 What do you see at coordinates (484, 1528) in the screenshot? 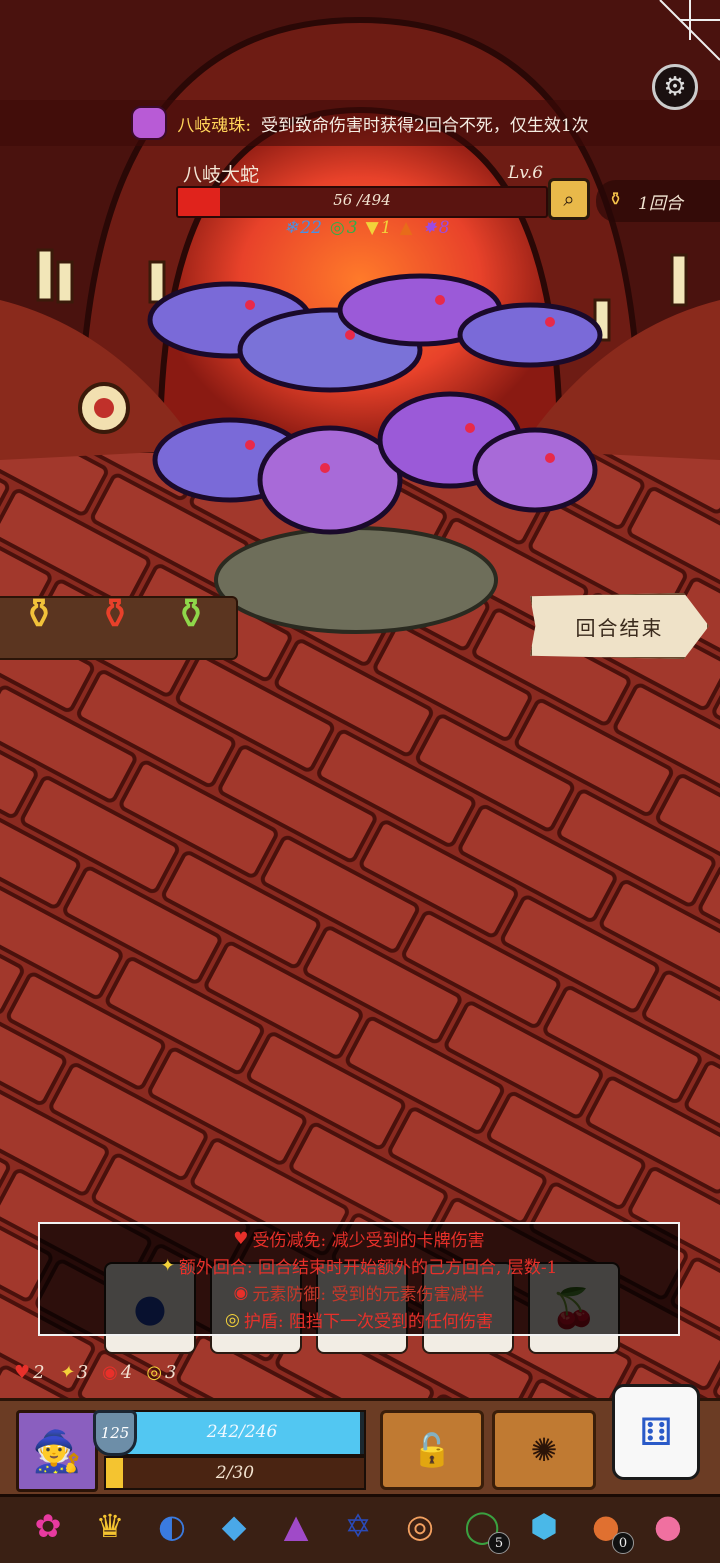
I see `green-ring-icon: ◯ 5` at bounding box center [484, 1528].